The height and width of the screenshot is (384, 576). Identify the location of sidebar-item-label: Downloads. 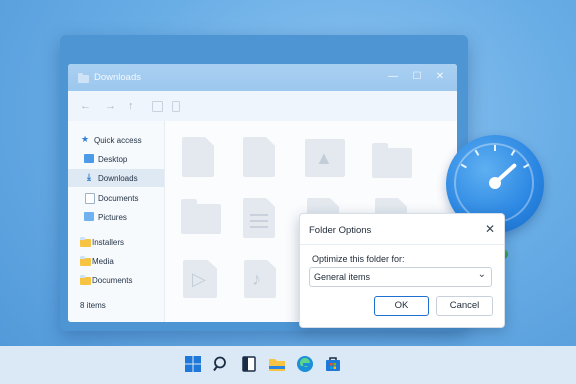
(118, 178).